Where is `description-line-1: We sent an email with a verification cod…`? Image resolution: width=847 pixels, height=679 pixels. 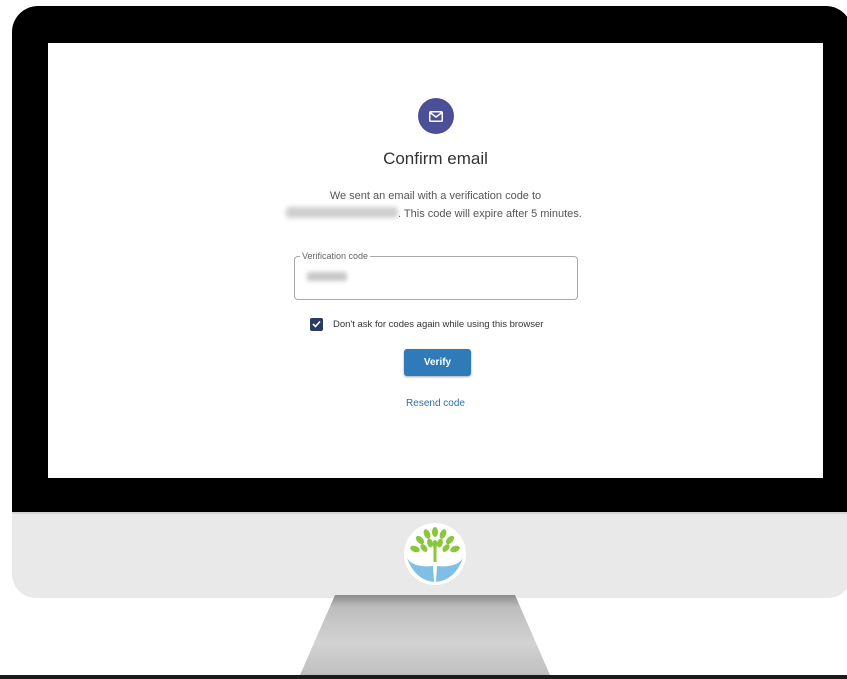
description-line-1: We sent an email with a verification cod… is located at coordinates (435, 196).